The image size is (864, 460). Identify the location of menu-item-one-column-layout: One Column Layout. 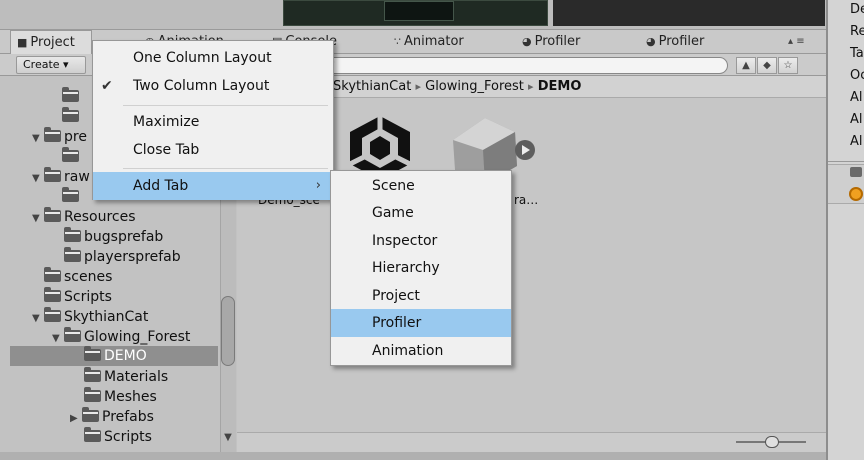
(213, 58).